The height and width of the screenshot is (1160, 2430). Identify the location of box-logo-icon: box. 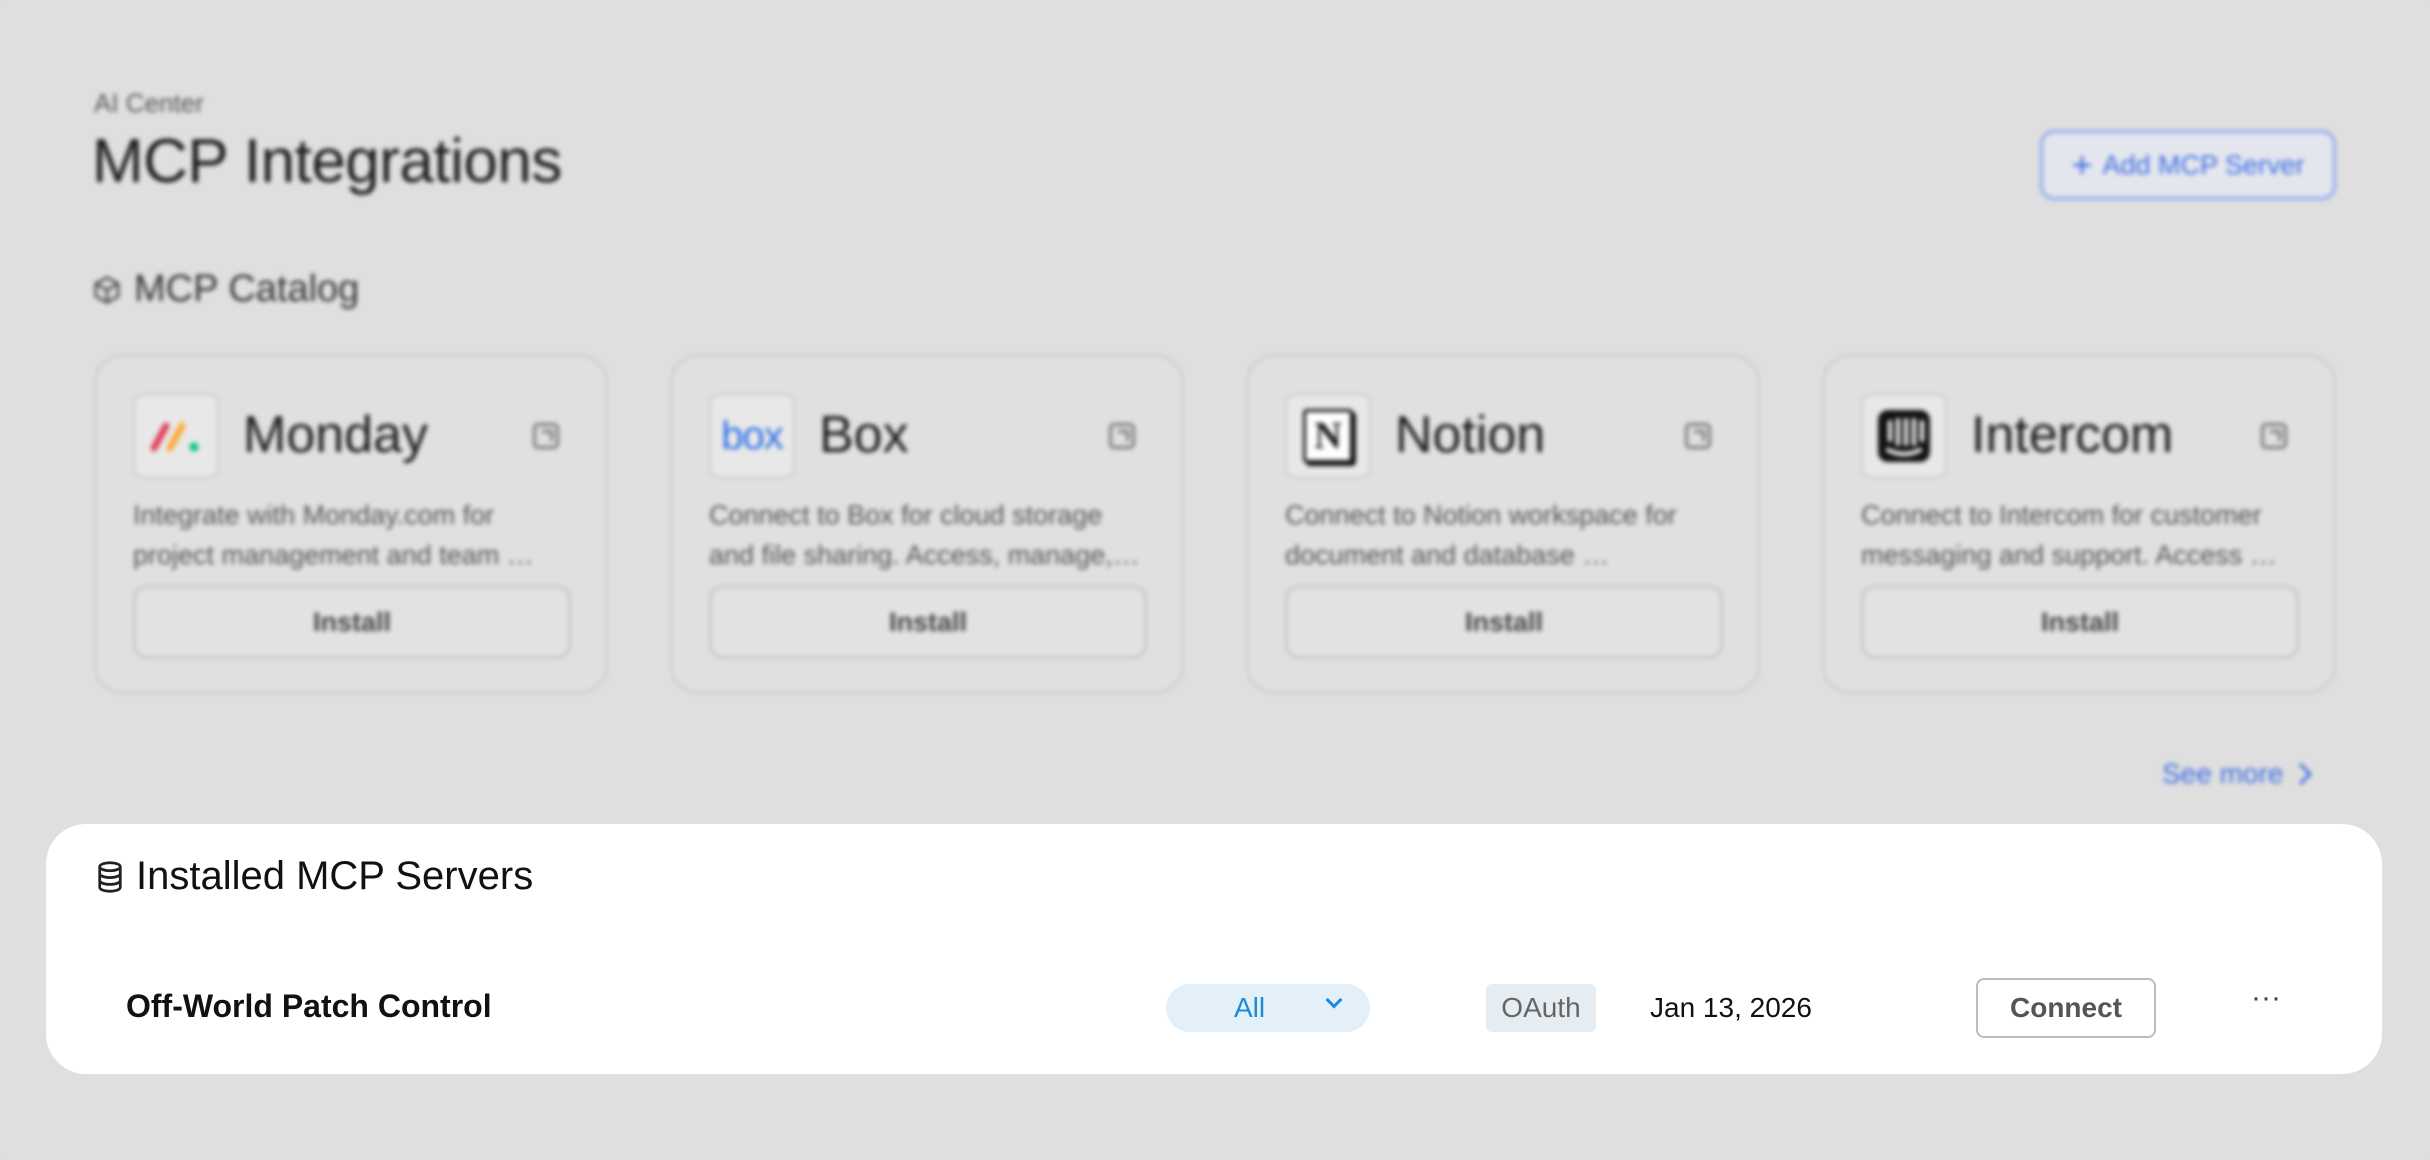
(752, 436).